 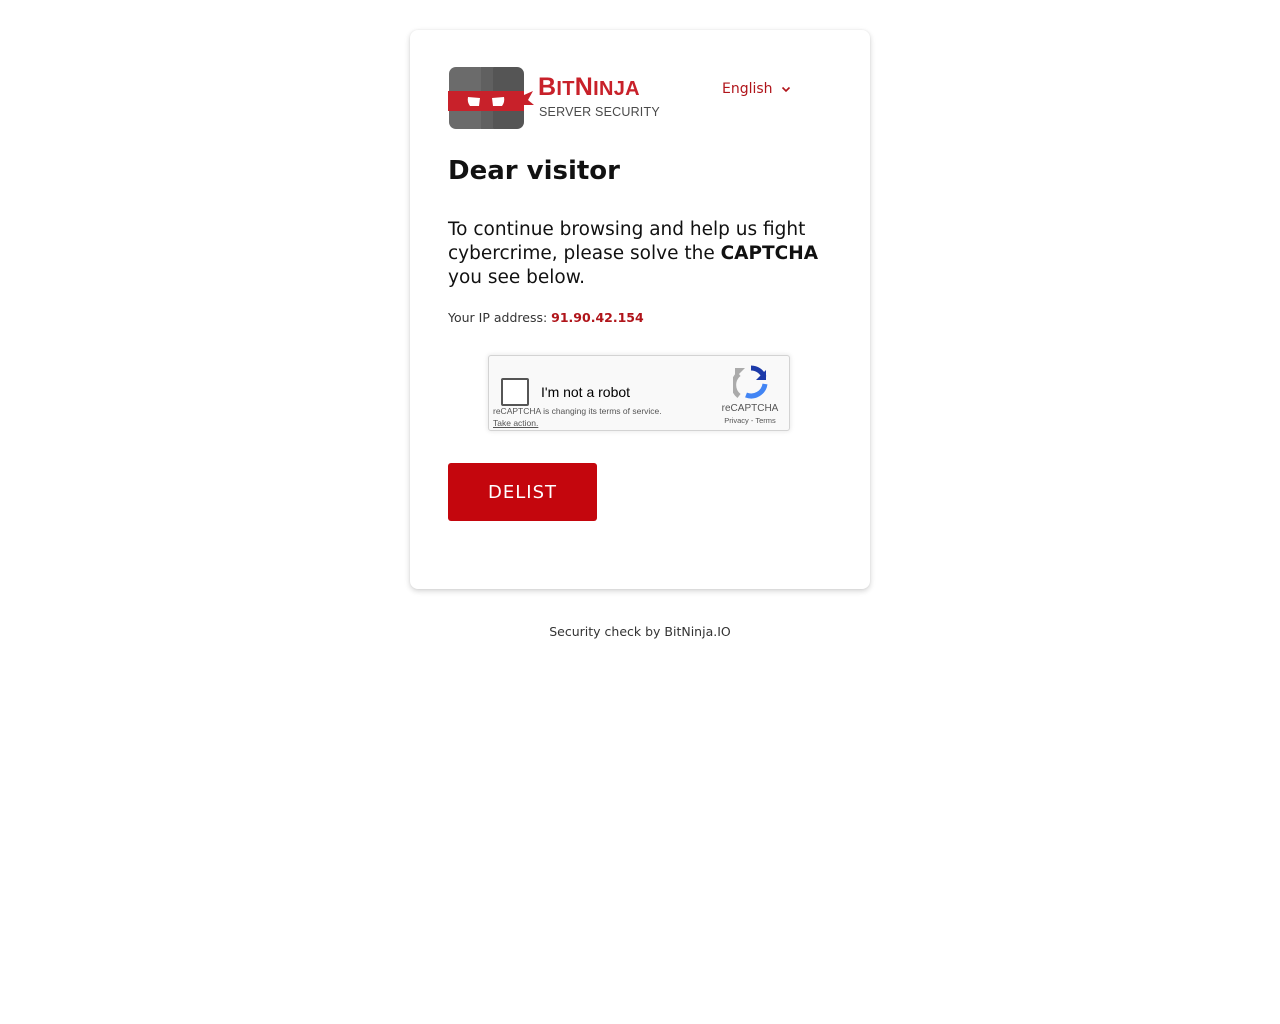 What do you see at coordinates (534, 171) in the screenshot?
I see `page-title: Dear visitor` at bounding box center [534, 171].